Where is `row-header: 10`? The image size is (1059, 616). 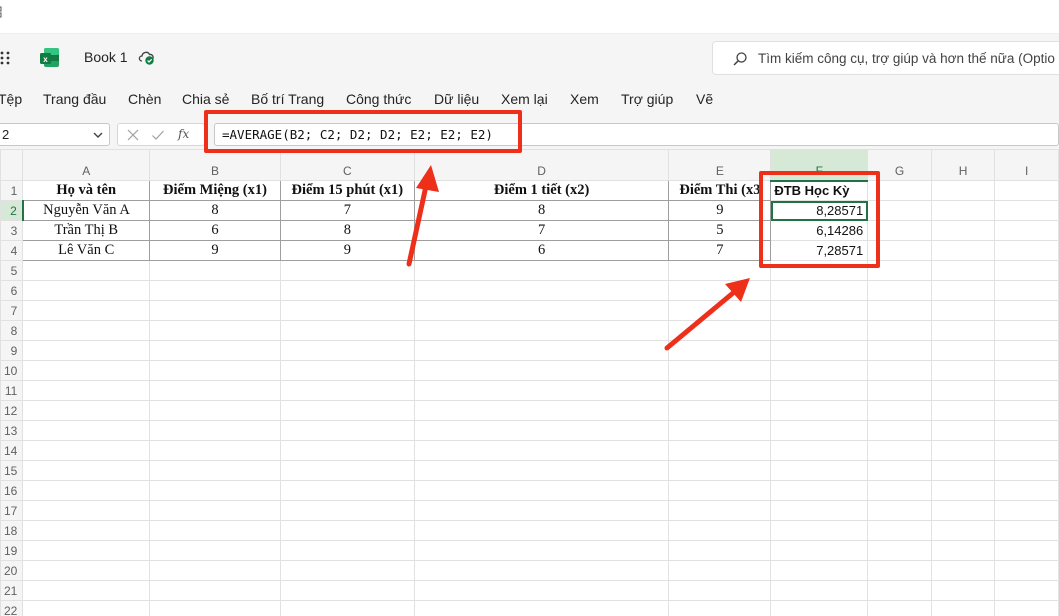
row-header: 10 is located at coordinates (12, 370).